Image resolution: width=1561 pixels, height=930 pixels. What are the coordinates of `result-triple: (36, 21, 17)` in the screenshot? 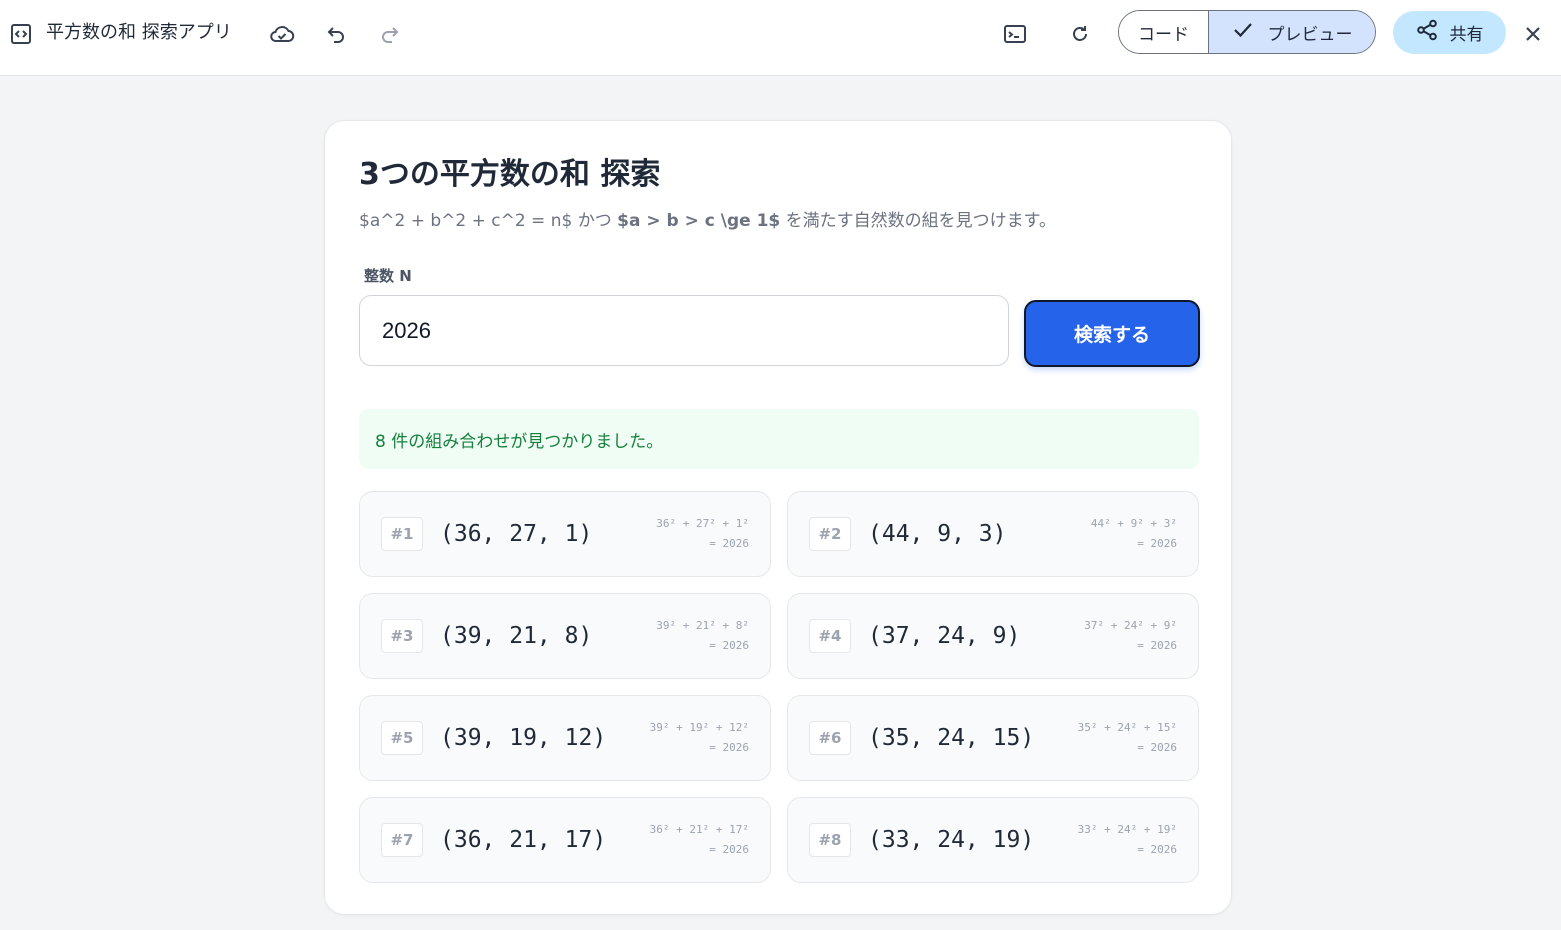 It's located at (523, 840).